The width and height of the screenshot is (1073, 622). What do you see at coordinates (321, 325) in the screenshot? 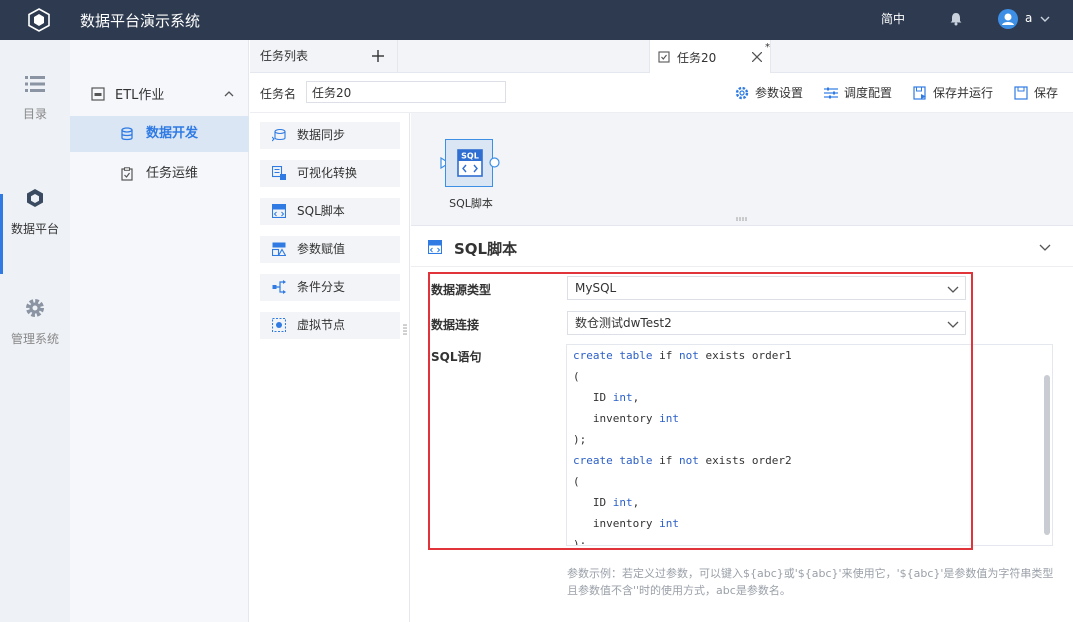
I see `palette-label: 虚拟节点` at bounding box center [321, 325].